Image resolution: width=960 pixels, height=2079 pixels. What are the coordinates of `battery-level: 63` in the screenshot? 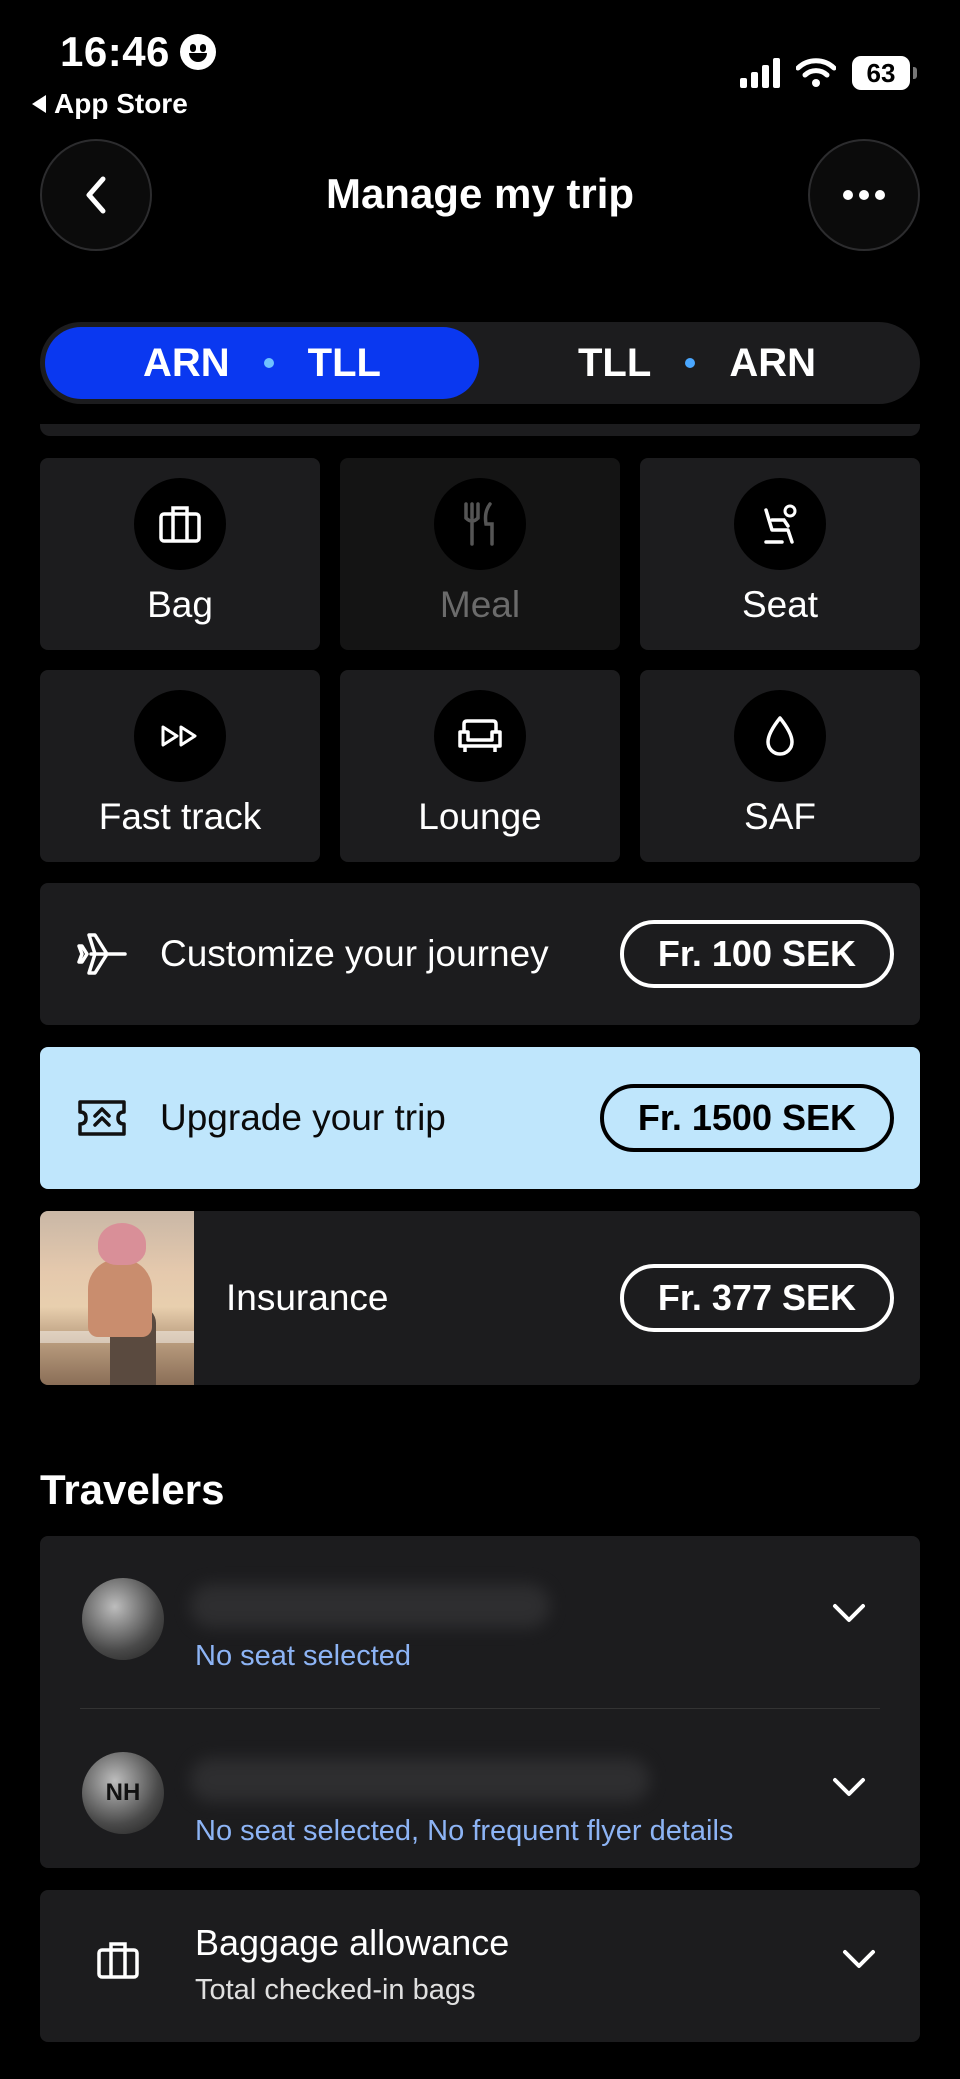 It's located at (881, 72).